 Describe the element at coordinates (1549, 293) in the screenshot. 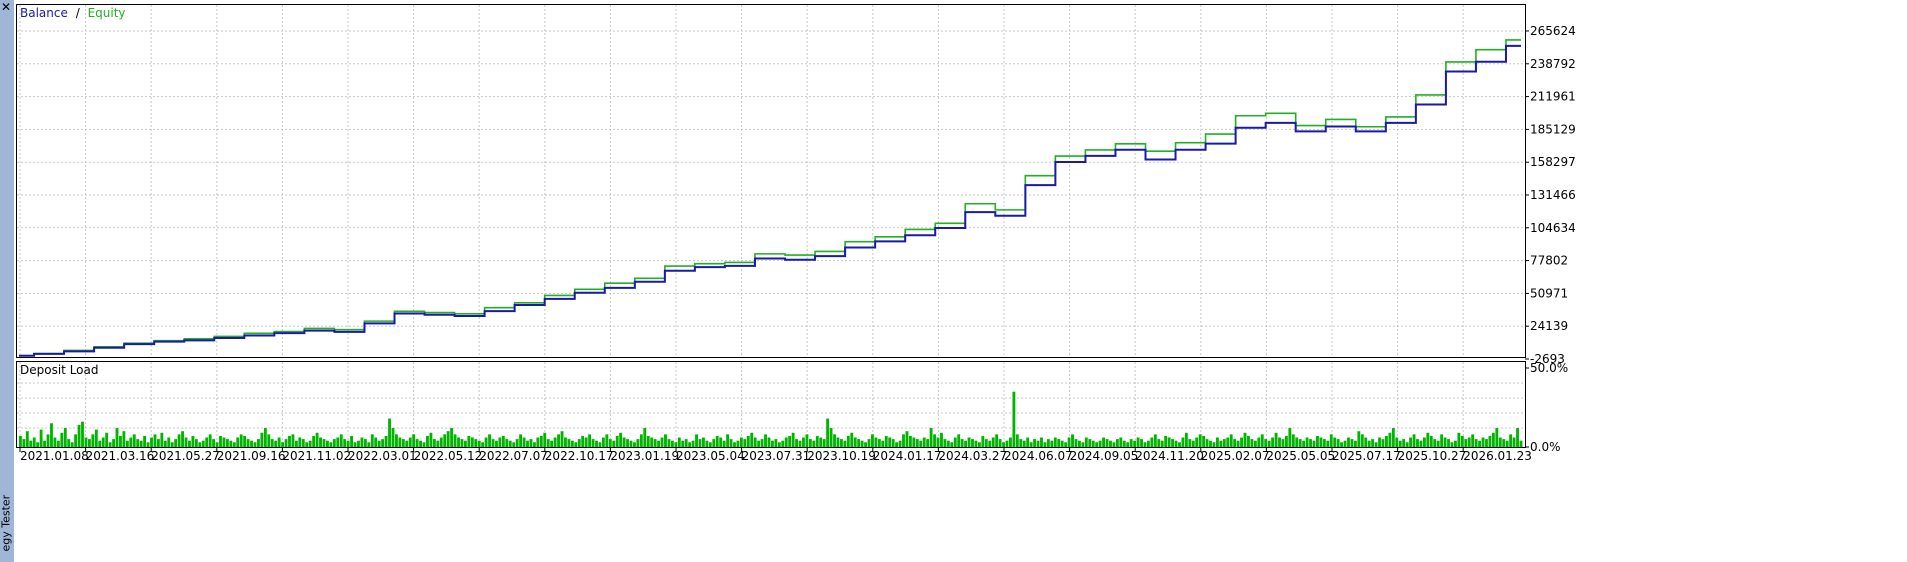

I see `y-tick-label: 50971` at that location.